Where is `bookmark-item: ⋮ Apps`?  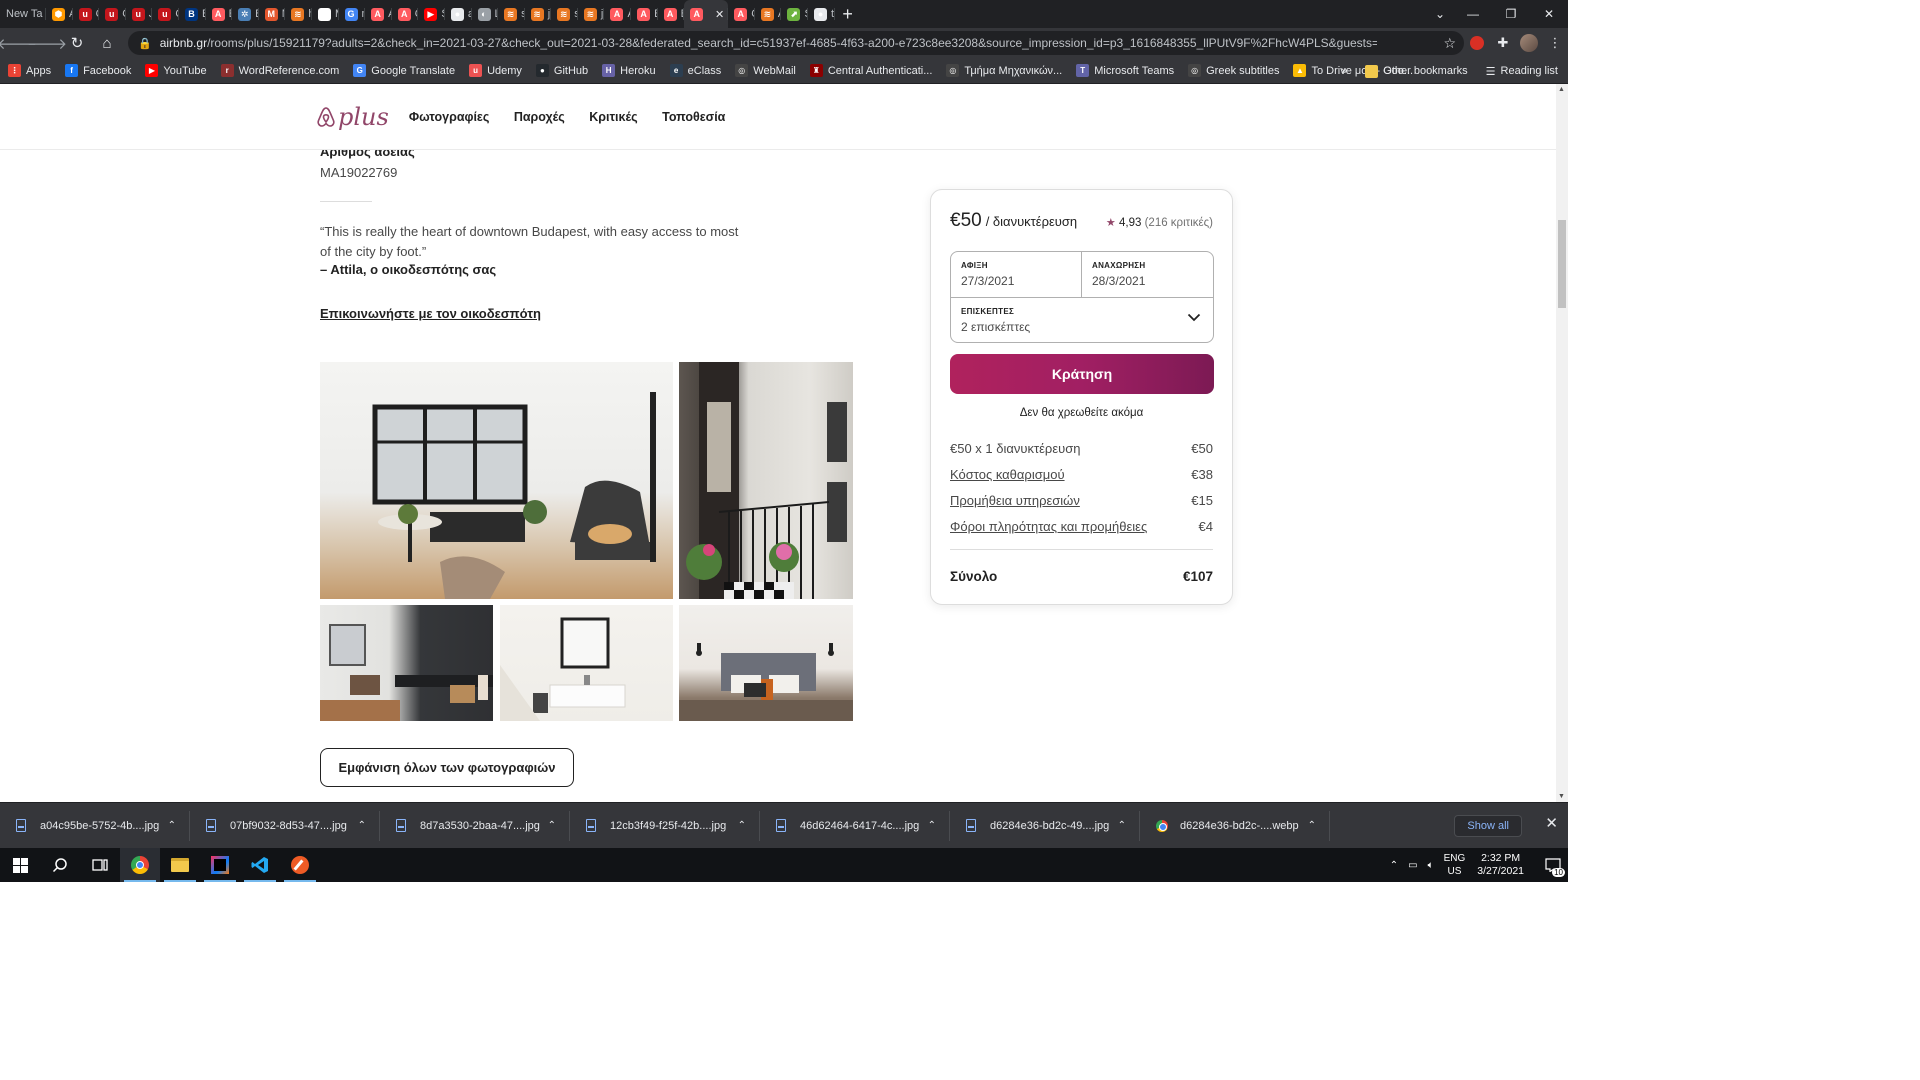 bookmark-item: ⋮ Apps is located at coordinates (29, 70).